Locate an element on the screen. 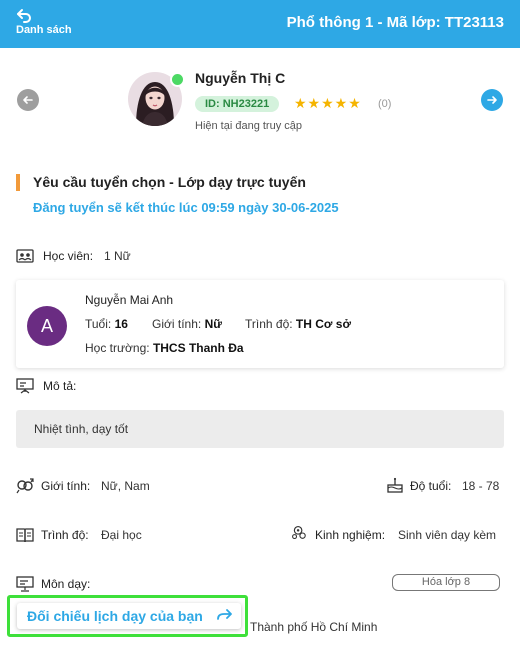 This screenshot has height=646, width=520. online-status: Hiện tại đang truy cập is located at coordinates (249, 126).